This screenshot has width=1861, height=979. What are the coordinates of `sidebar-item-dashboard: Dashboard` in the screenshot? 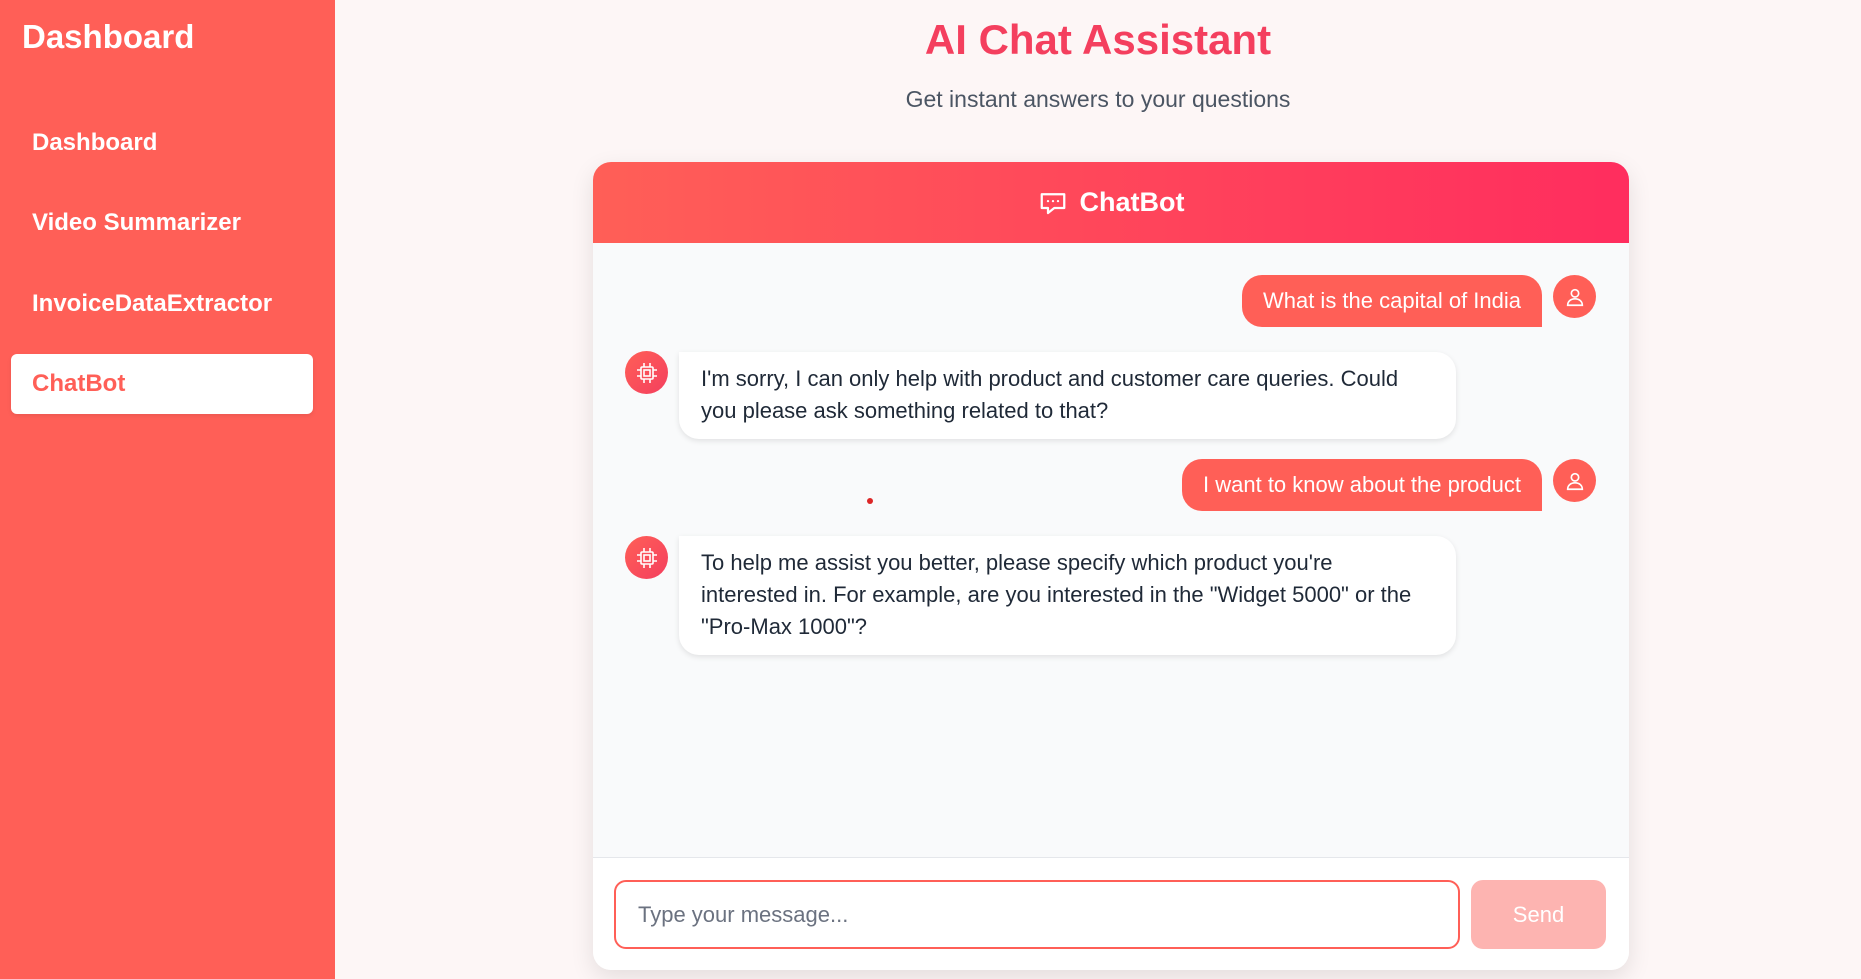 It's located at (162, 143).